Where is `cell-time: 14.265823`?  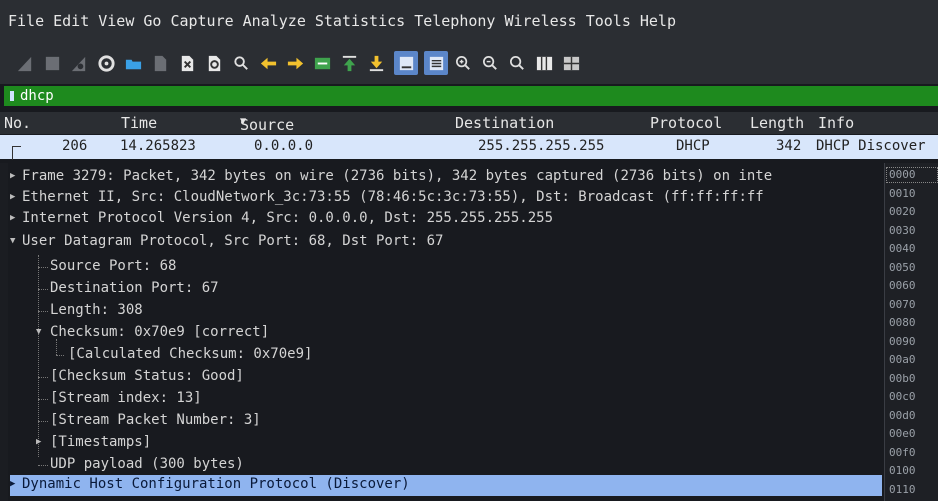 cell-time: 14.265823 is located at coordinates (158, 146).